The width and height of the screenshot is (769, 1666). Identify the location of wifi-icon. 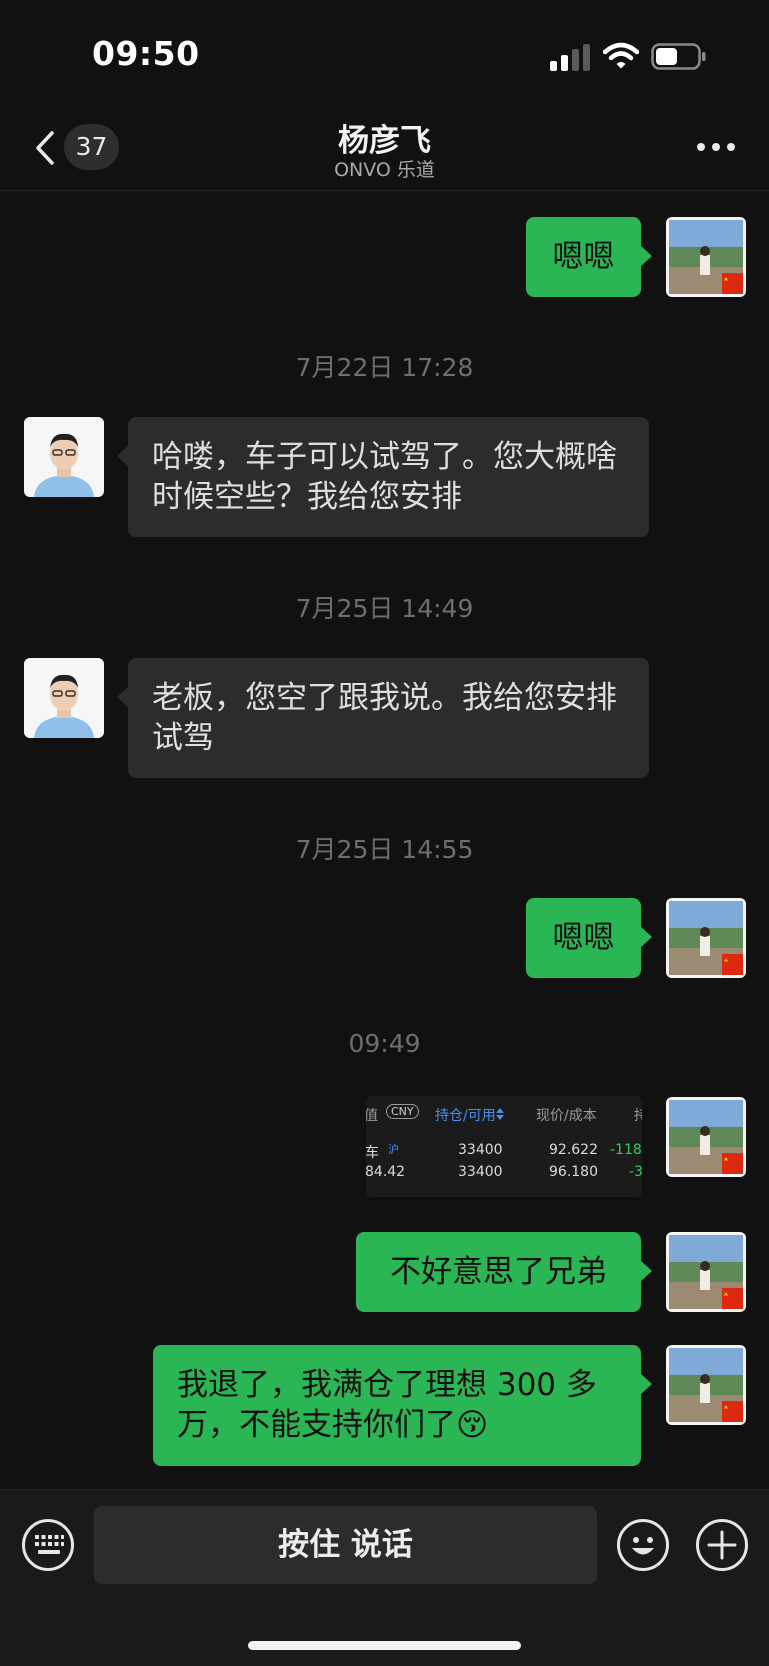
(621, 55).